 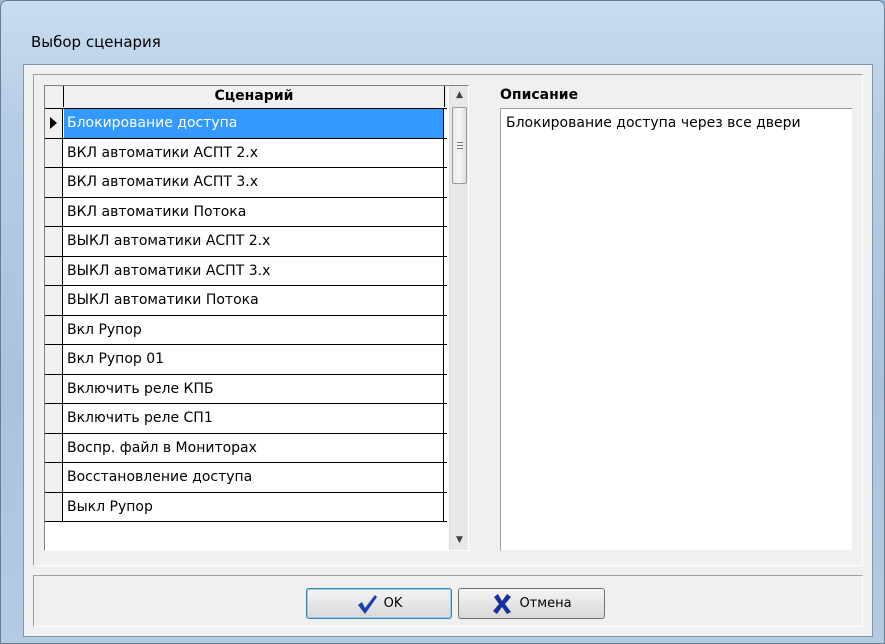 I want to click on table-row: Выкл Рупор, so click(x=246, y=507).